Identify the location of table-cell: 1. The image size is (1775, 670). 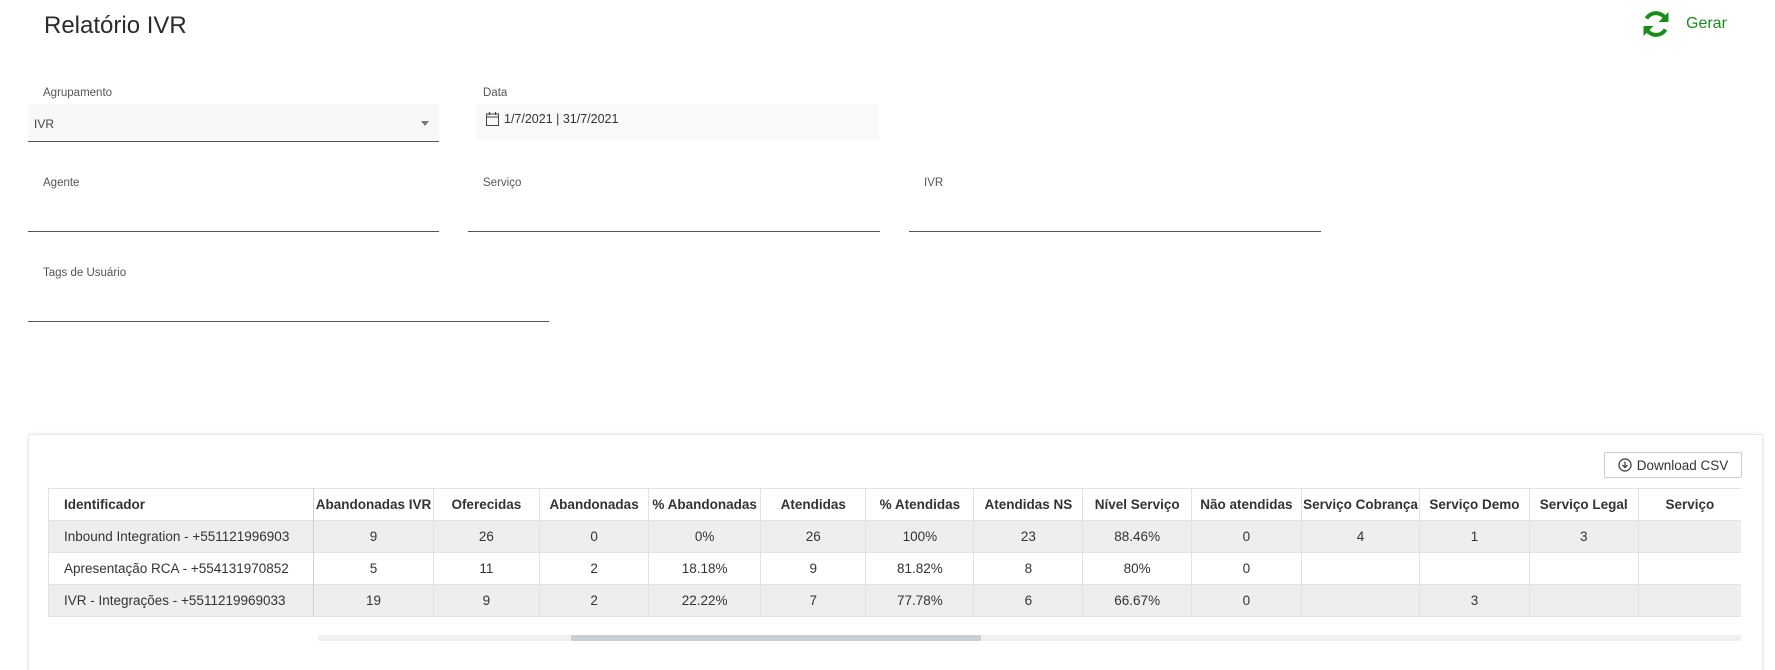
(1474, 536).